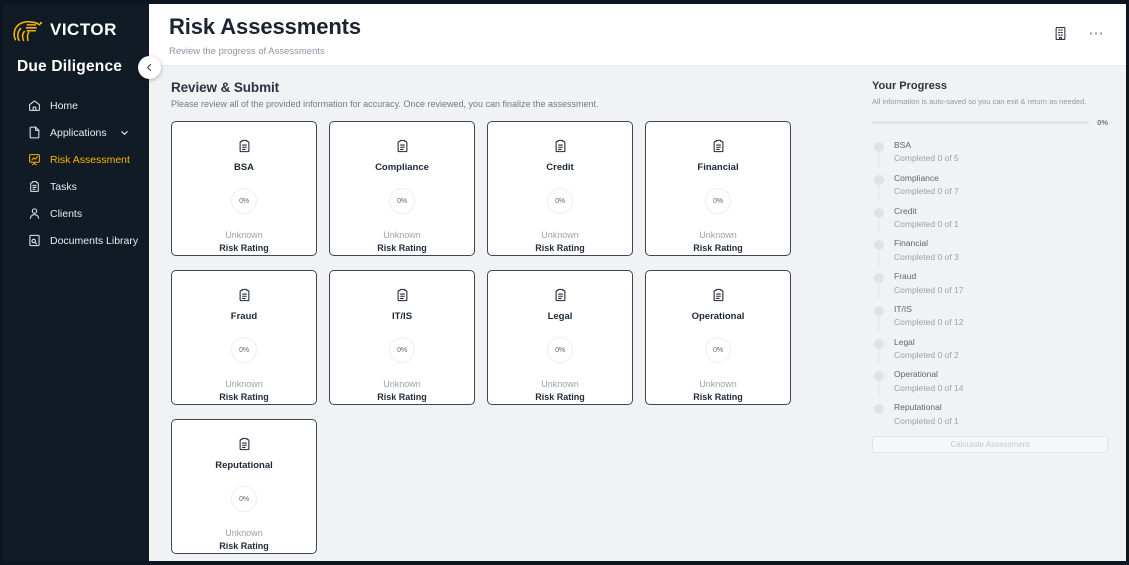  I want to click on sidebar-item-label: Risk Assessment, so click(90, 159).